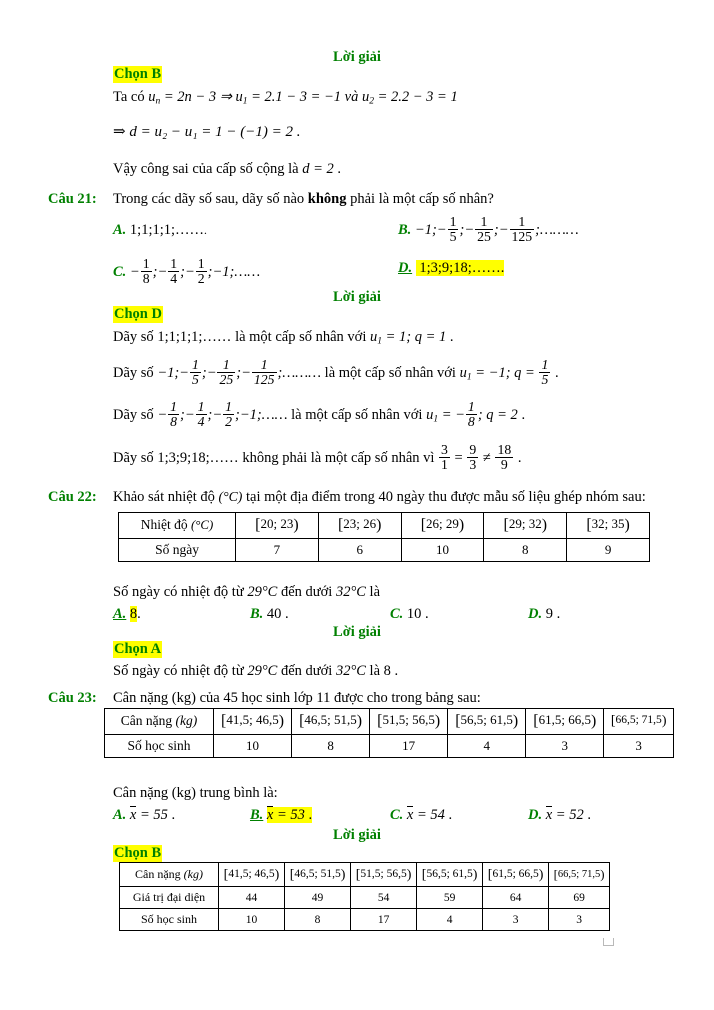 This screenshot has width=714, height=1010. What do you see at coordinates (384, 897) in the screenshot?
I see `cau23-sol-mid-2: 54` at bounding box center [384, 897].